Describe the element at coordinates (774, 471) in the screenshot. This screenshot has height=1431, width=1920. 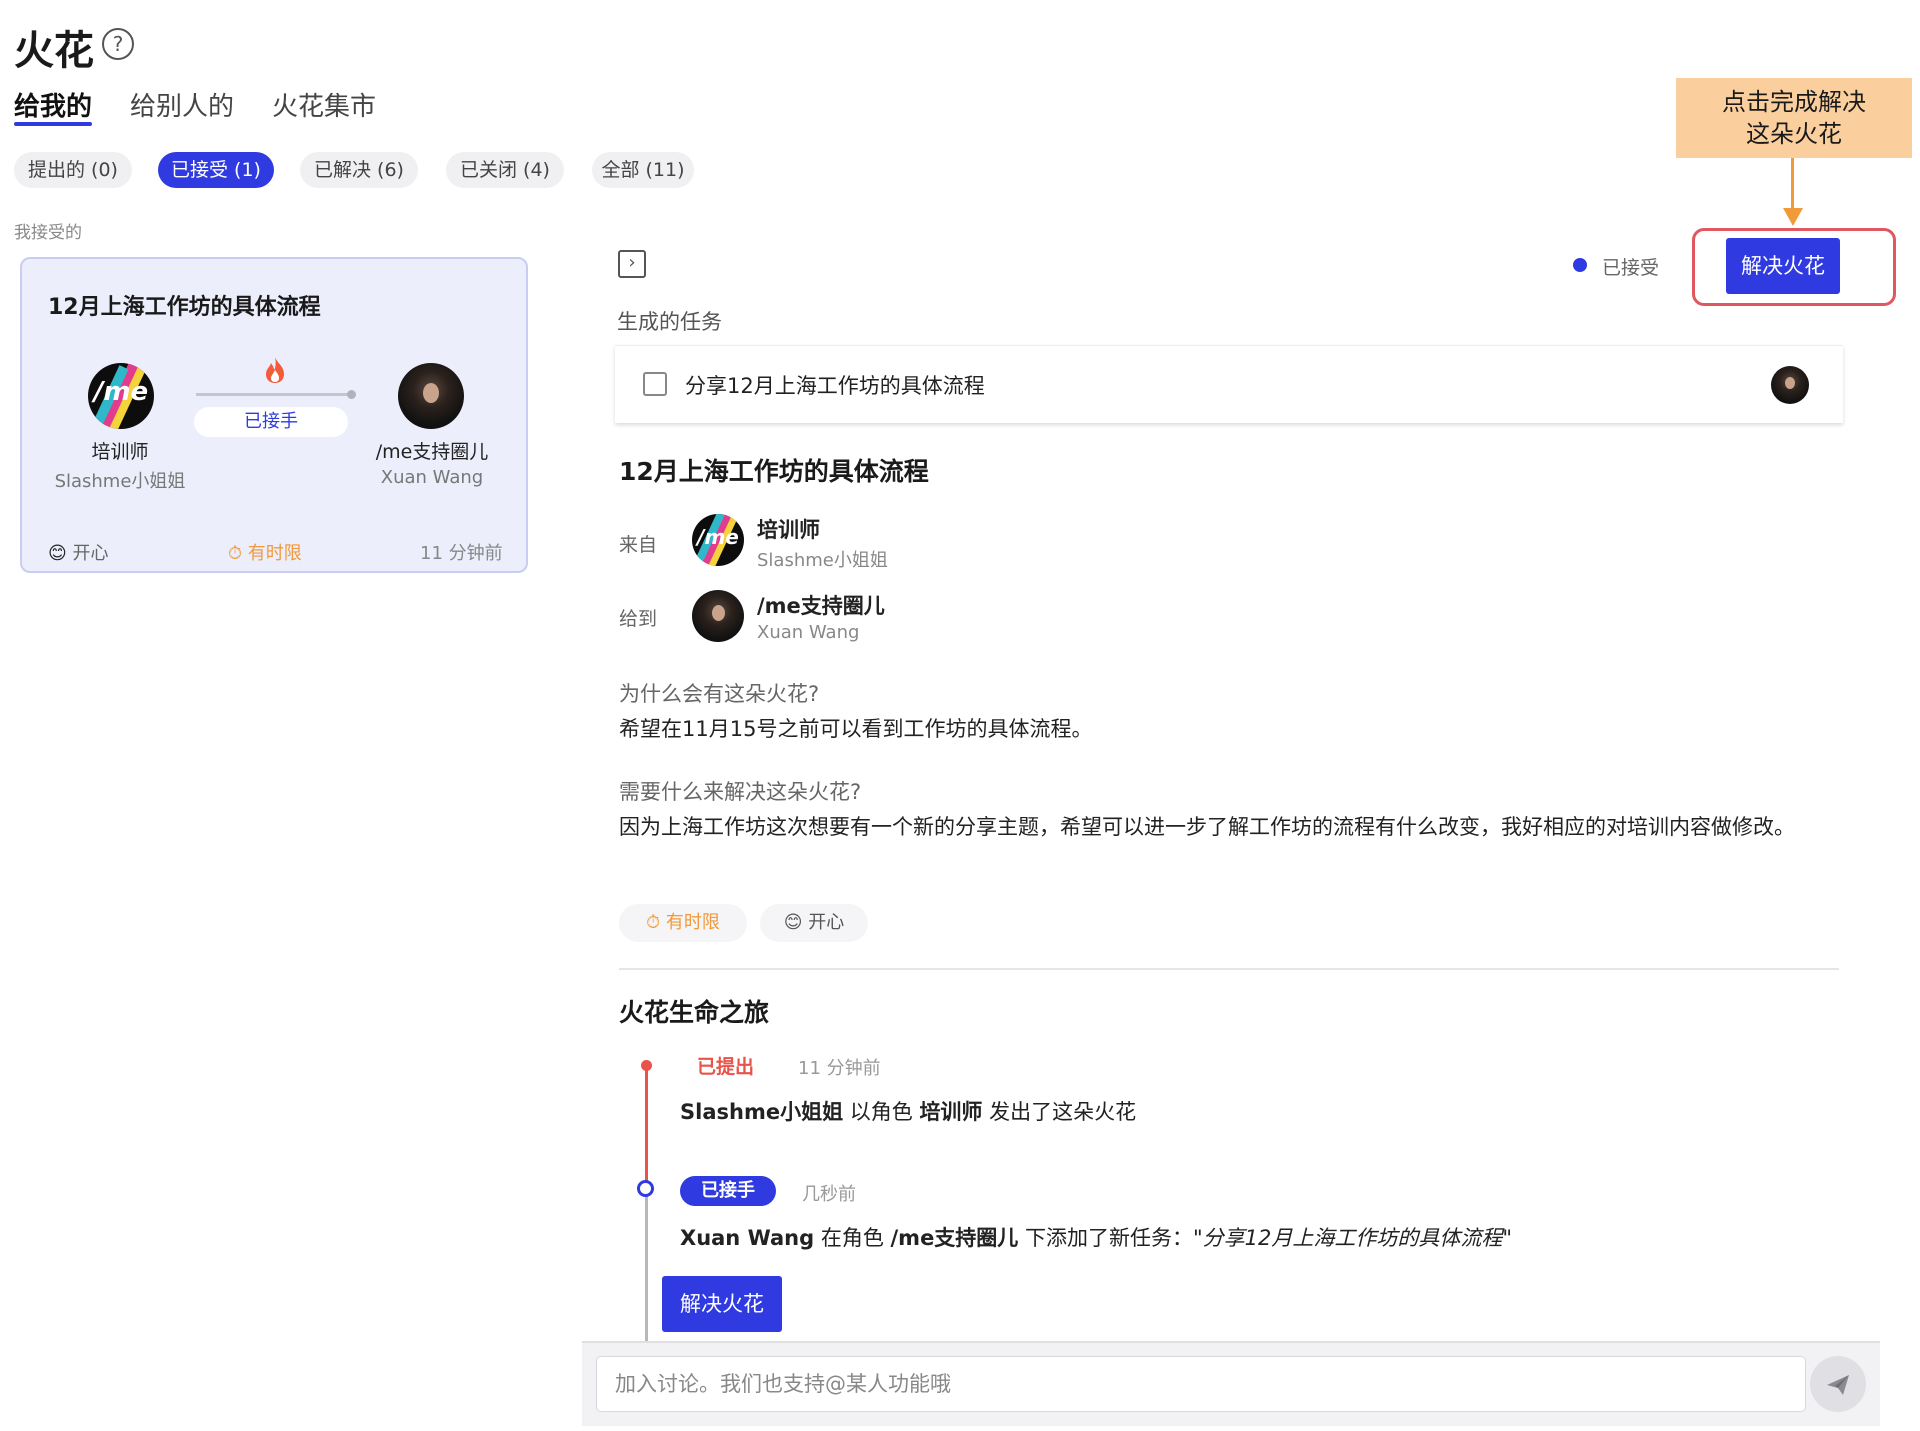
I see `detail-title: 12月上海工作坊的具体流程` at that location.